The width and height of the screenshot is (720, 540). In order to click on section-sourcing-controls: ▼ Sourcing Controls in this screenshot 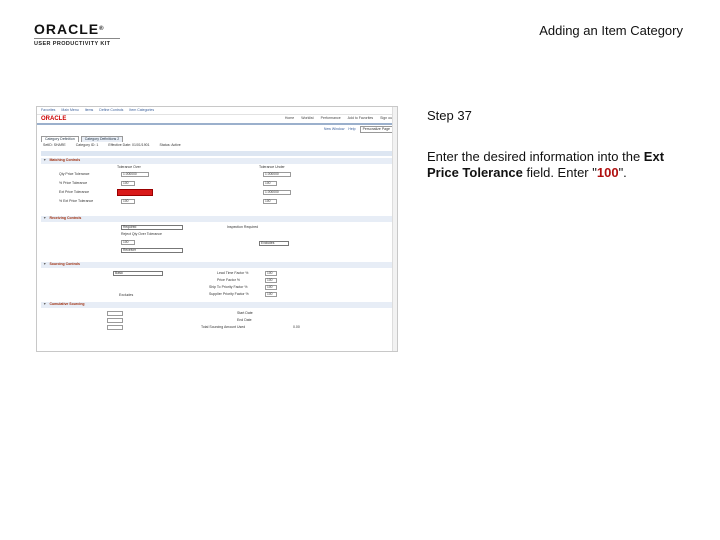, I will do `click(217, 264)`.